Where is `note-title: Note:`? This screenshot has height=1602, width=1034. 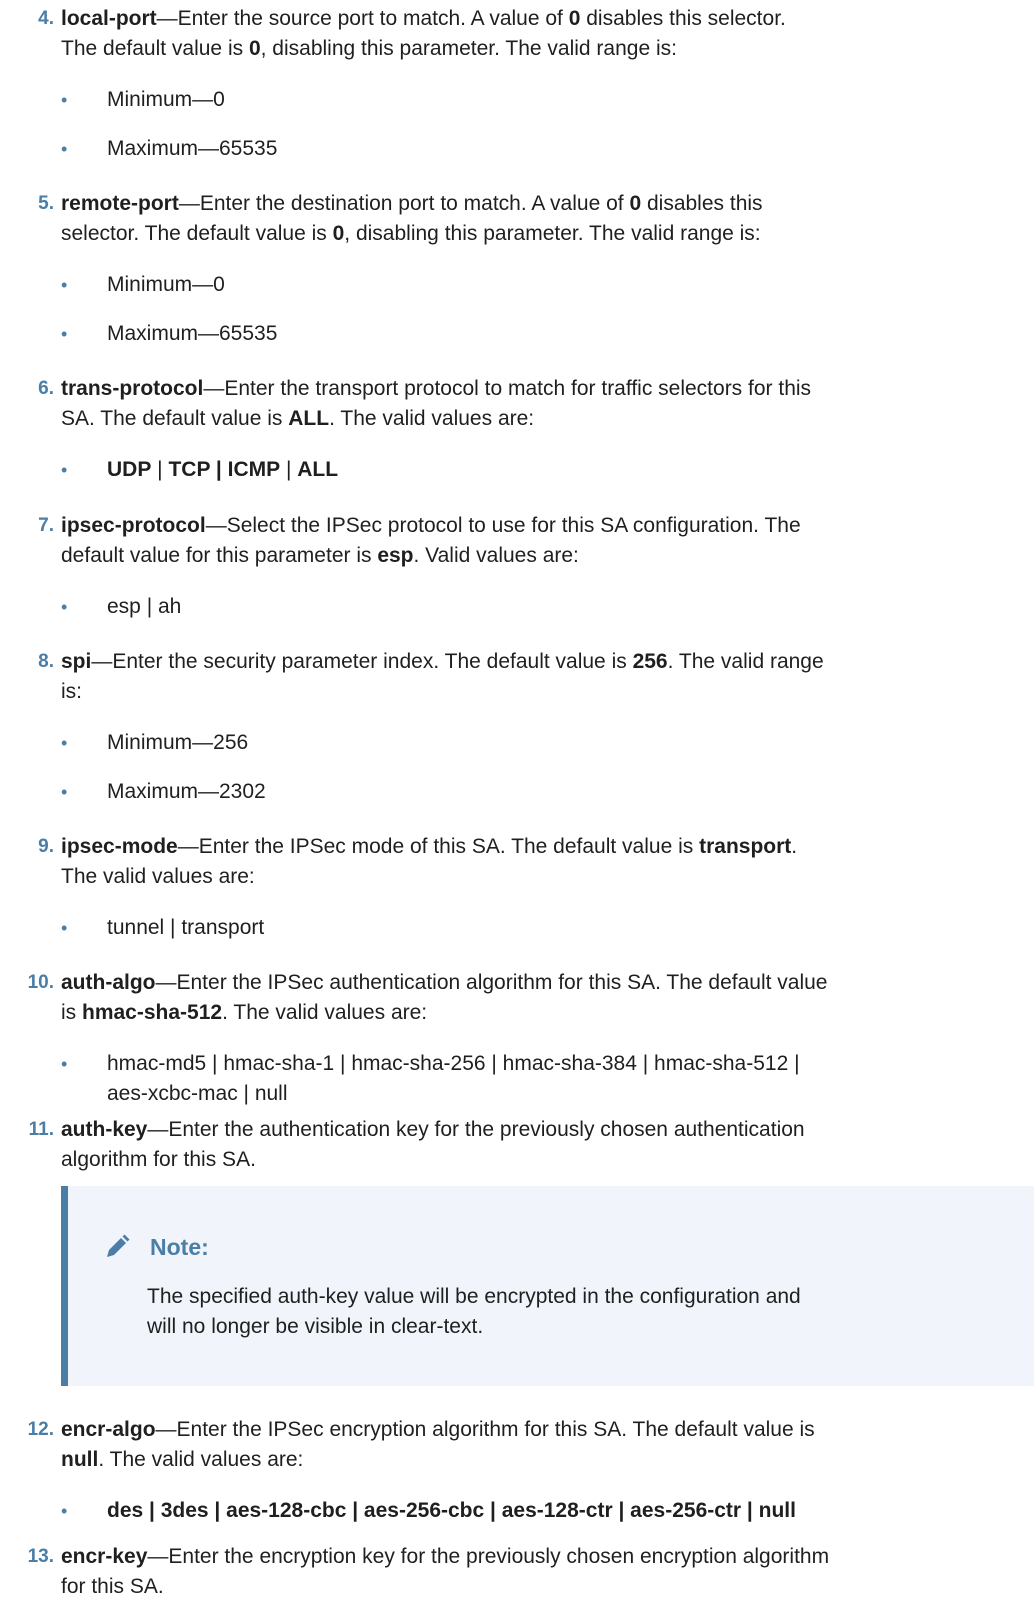 note-title: Note: is located at coordinates (179, 1247).